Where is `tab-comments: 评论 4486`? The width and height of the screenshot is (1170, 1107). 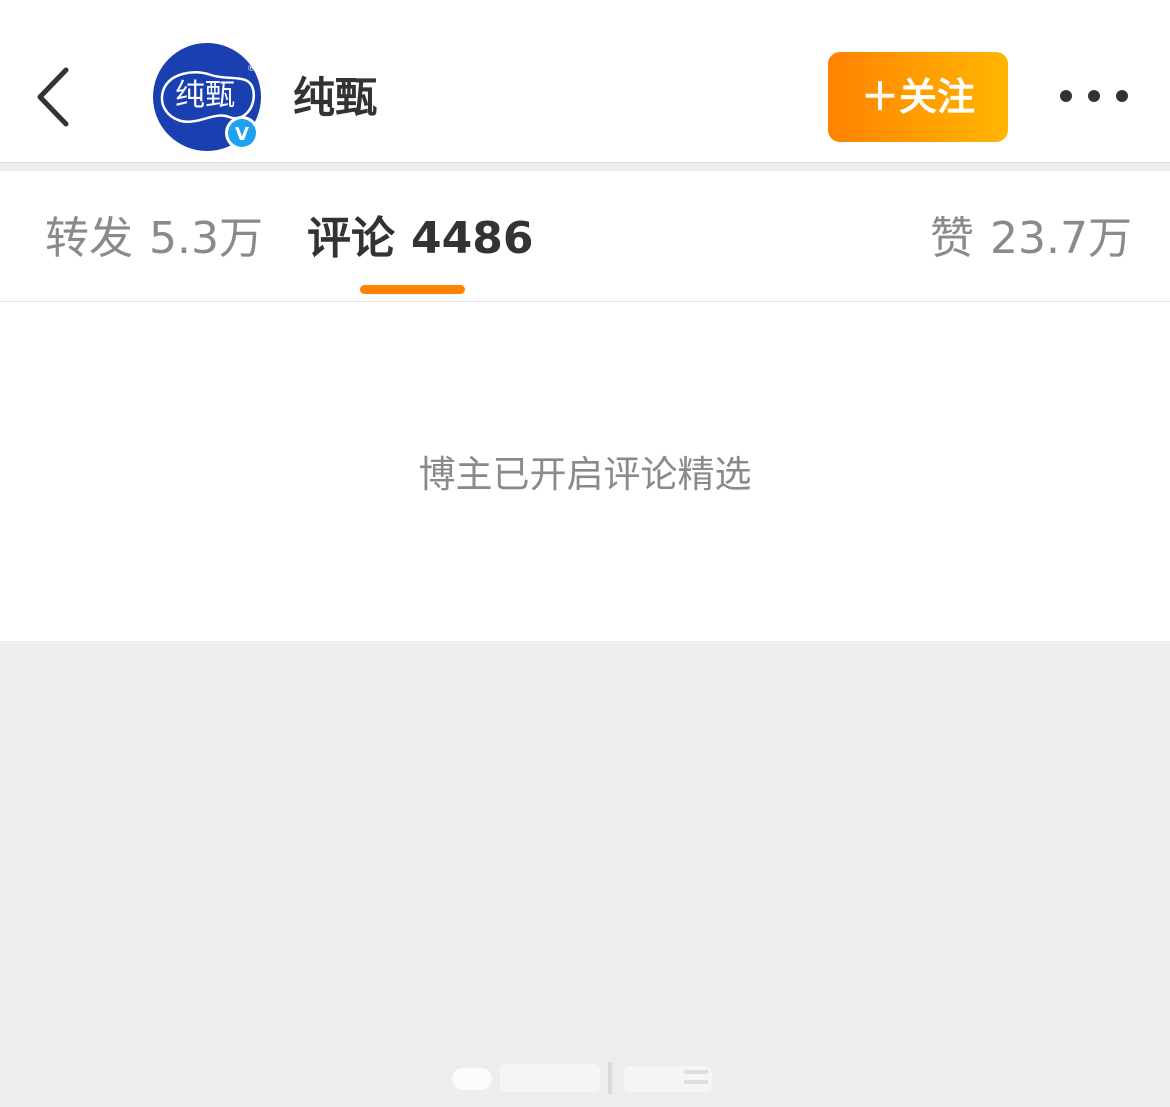 tab-comments: 评论 4486 is located at coordinates (420, 239).